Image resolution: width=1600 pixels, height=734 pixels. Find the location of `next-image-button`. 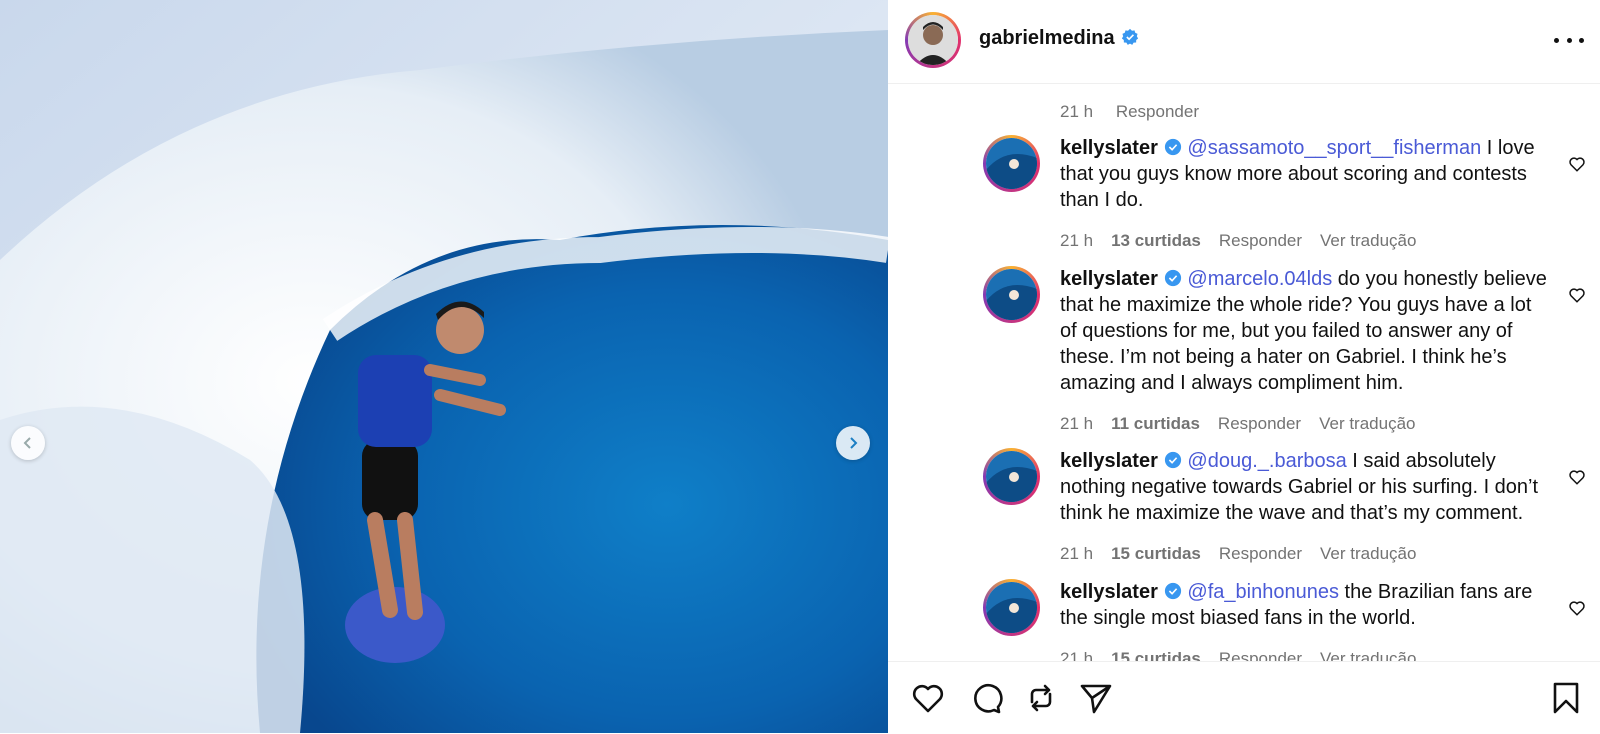

next-image-button is located at coordinates (853, 443).